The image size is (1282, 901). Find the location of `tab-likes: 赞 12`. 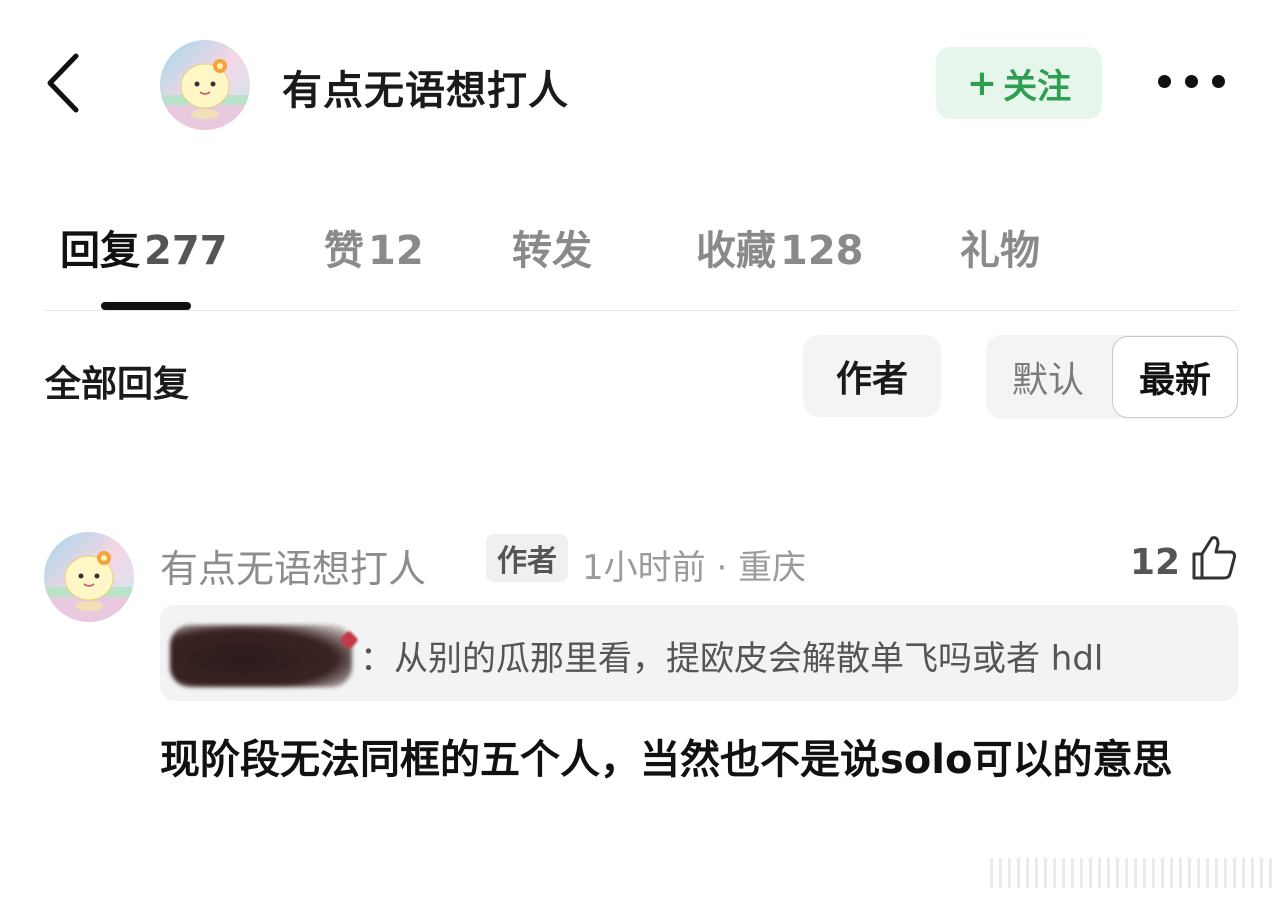

tab-likes: 赞 12 is located at coordinates (374, 247).